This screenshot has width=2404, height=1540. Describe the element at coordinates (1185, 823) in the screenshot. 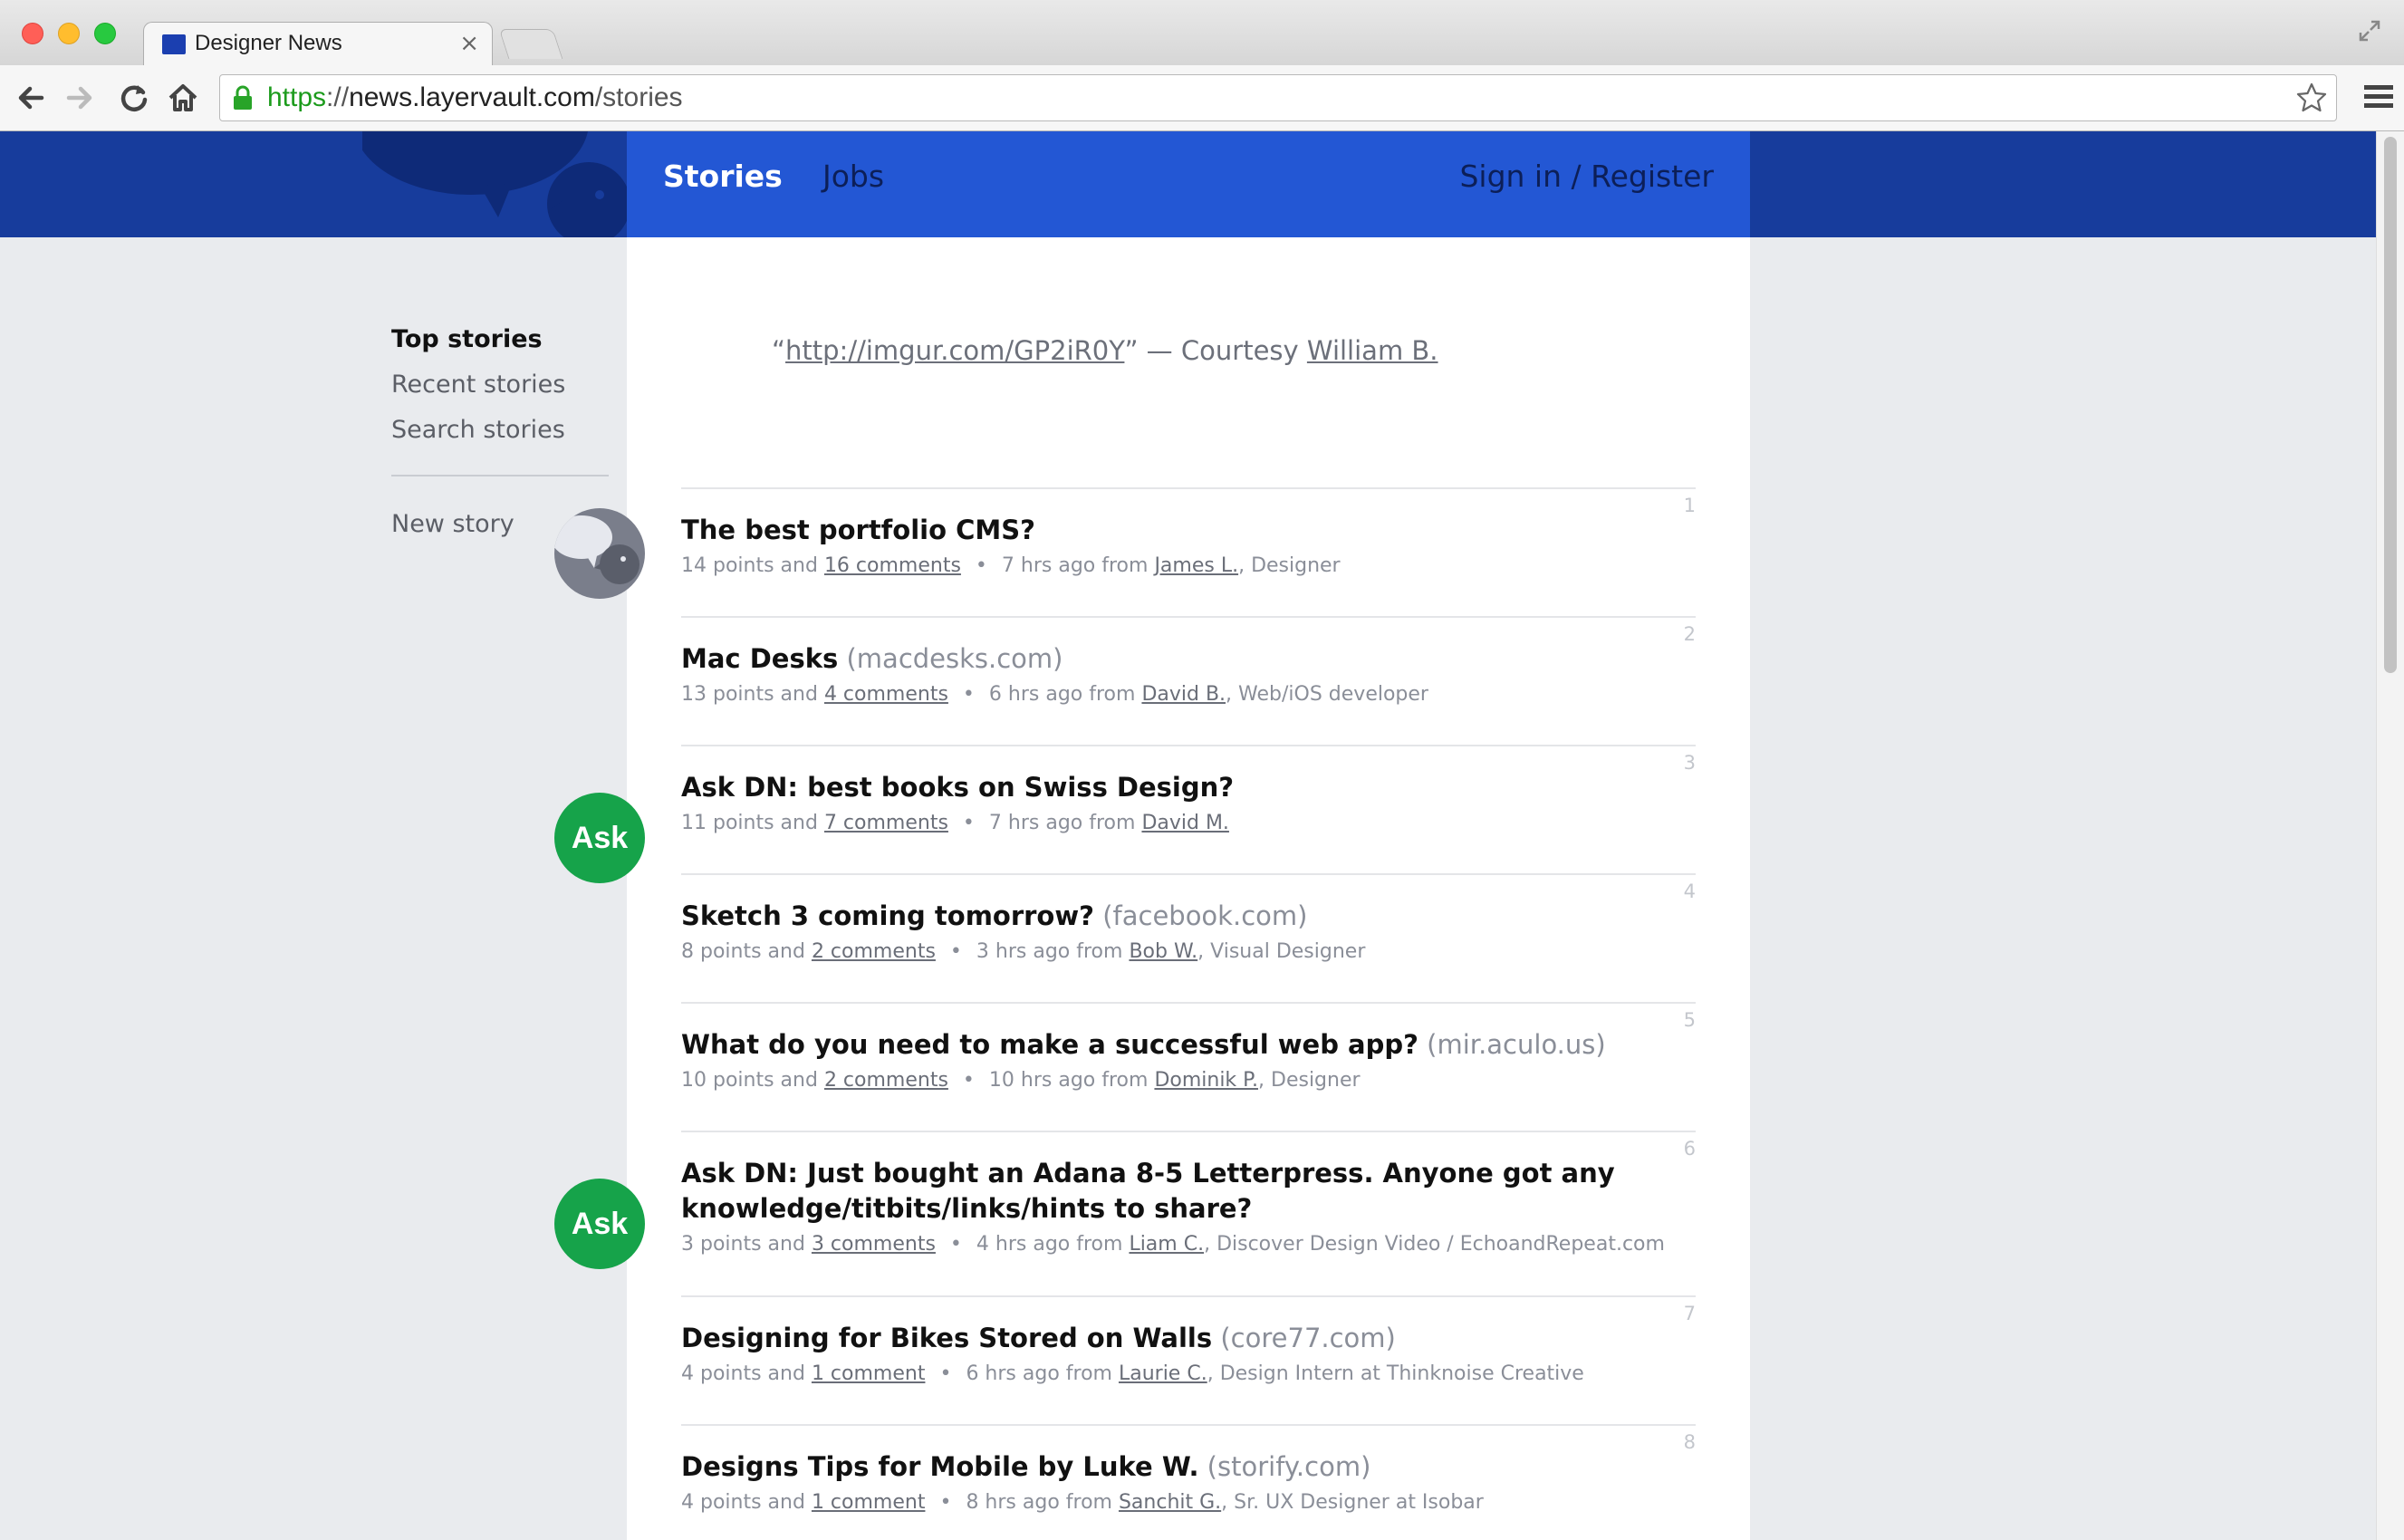

I see `story-author-link: David M.` at that location.